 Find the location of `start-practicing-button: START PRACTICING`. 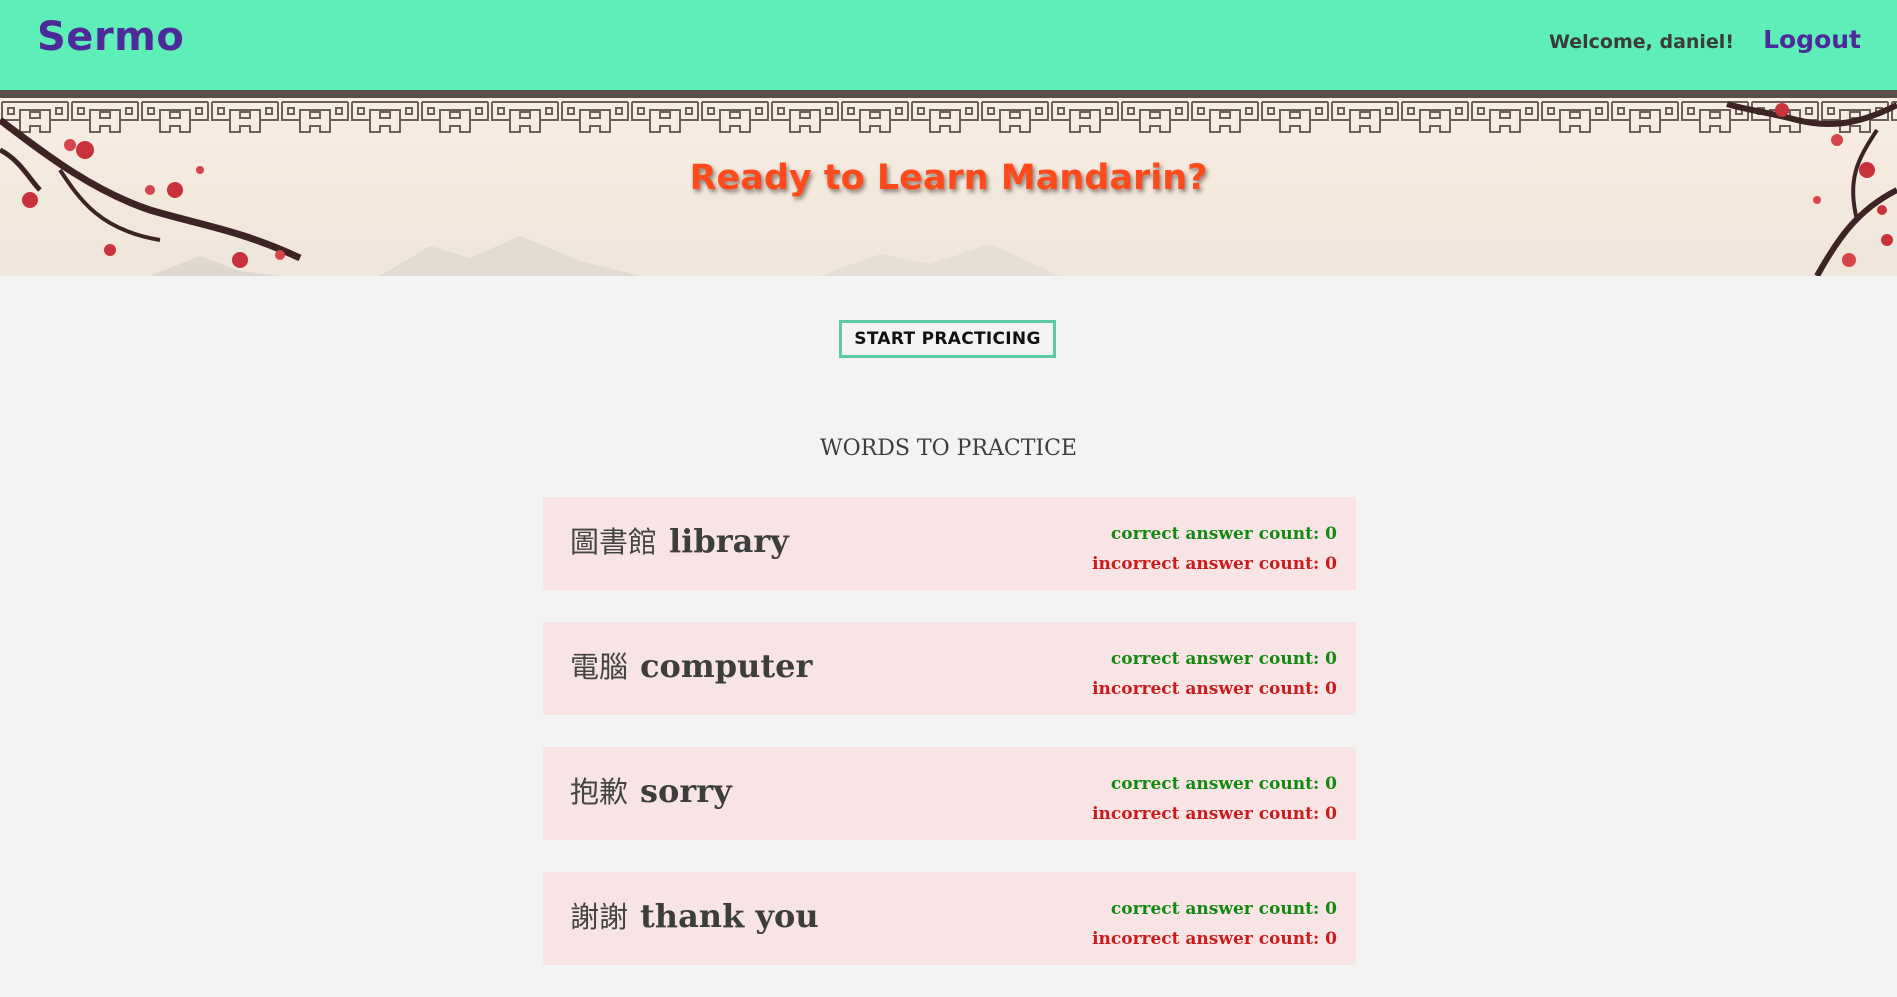

start-practicing-button: START PRACTICING is located at coordinates (947, 339).